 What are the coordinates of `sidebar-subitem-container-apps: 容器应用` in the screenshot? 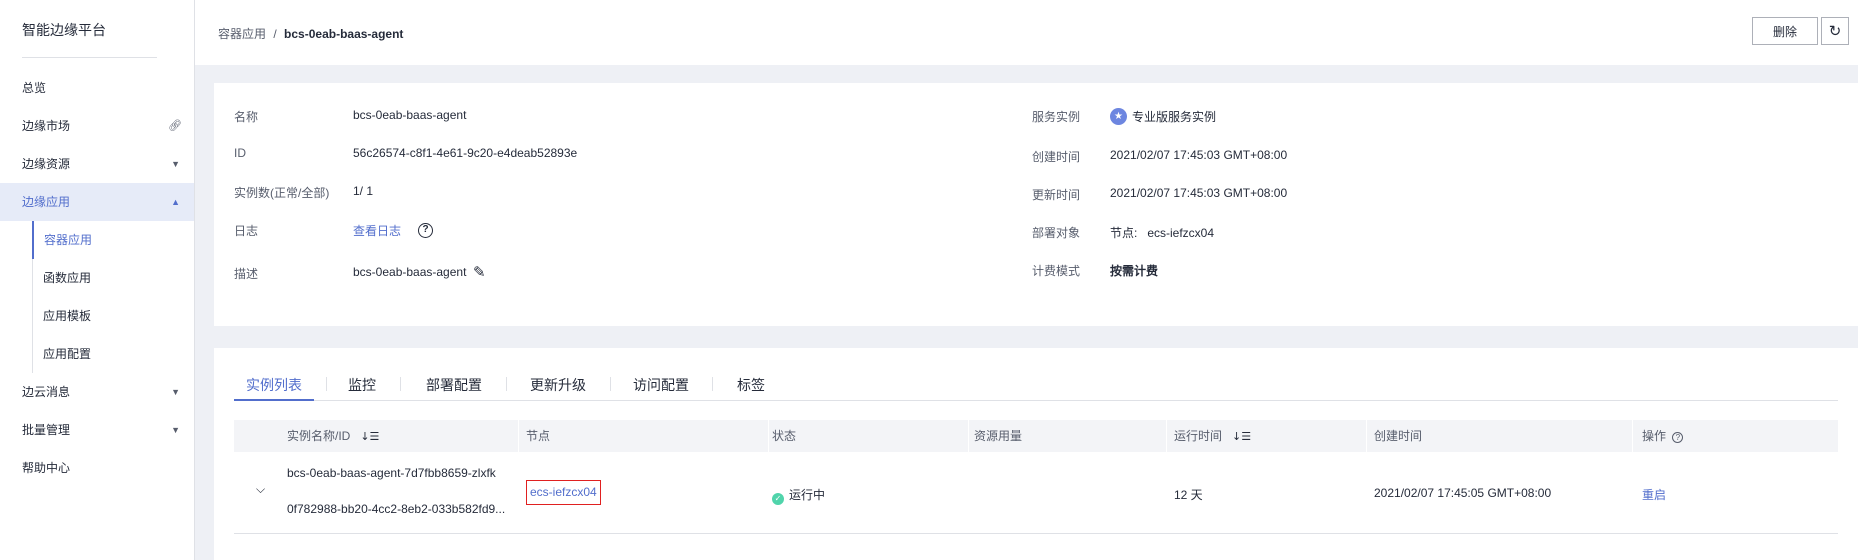 It's located at (113, 240).